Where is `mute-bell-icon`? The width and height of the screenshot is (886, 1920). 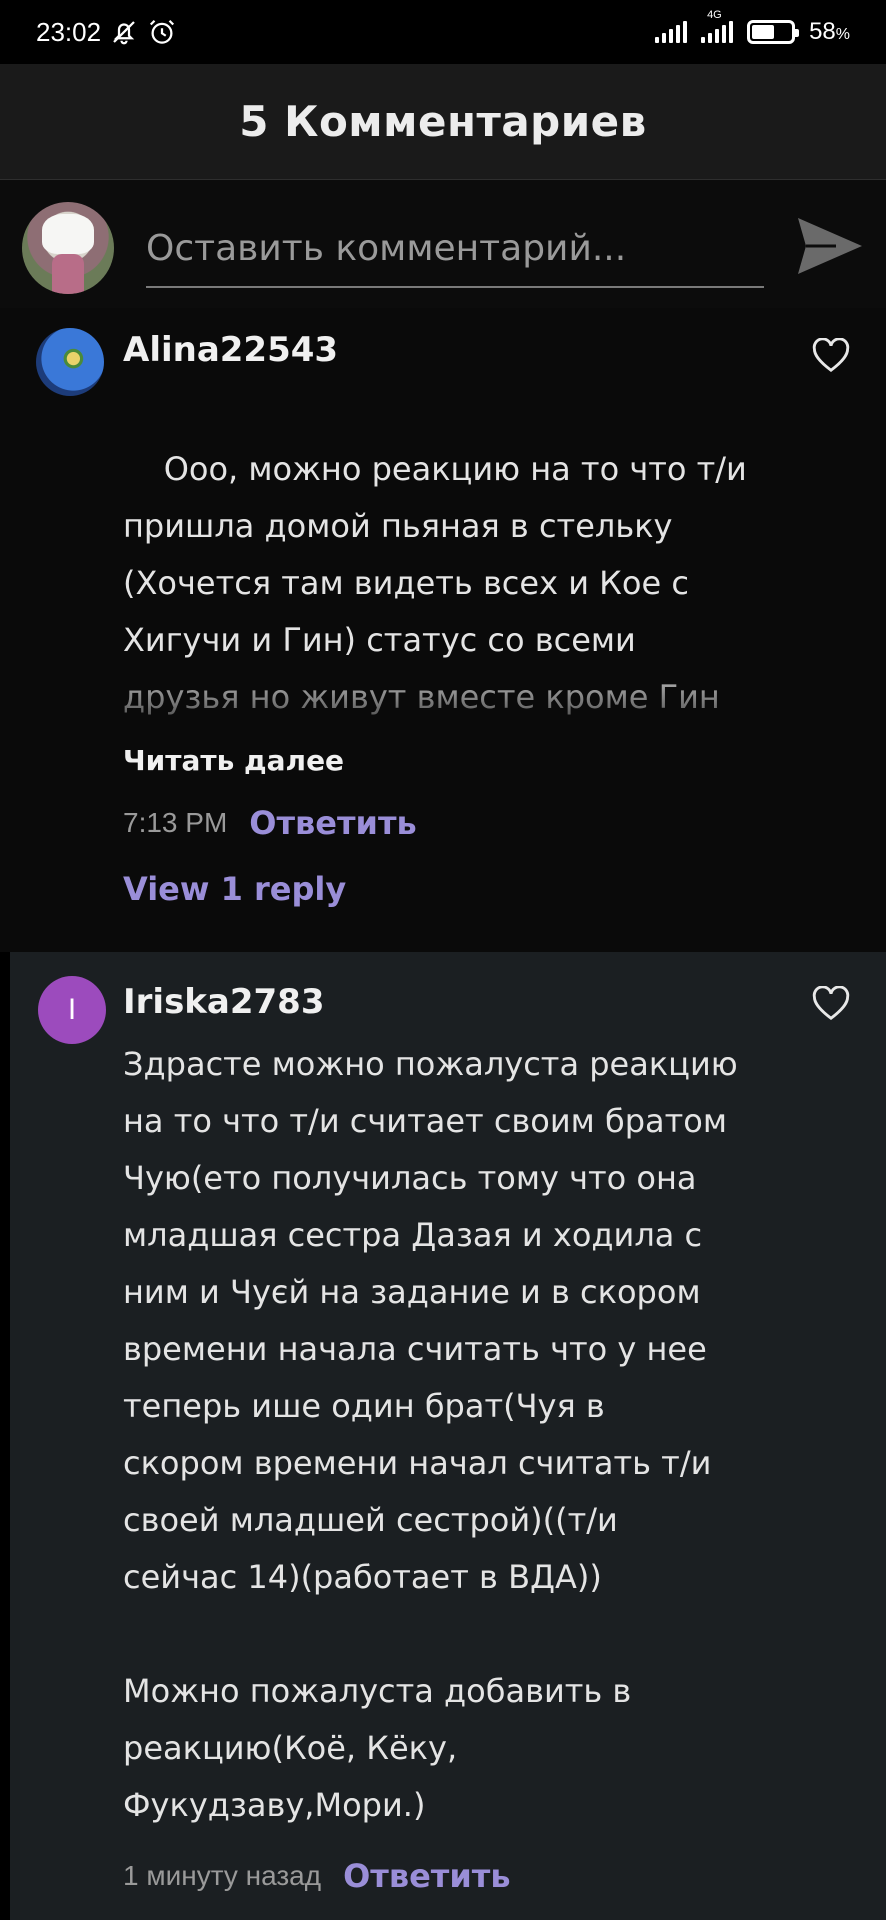 mute-bell-icon is located at coordinates (124, 33).